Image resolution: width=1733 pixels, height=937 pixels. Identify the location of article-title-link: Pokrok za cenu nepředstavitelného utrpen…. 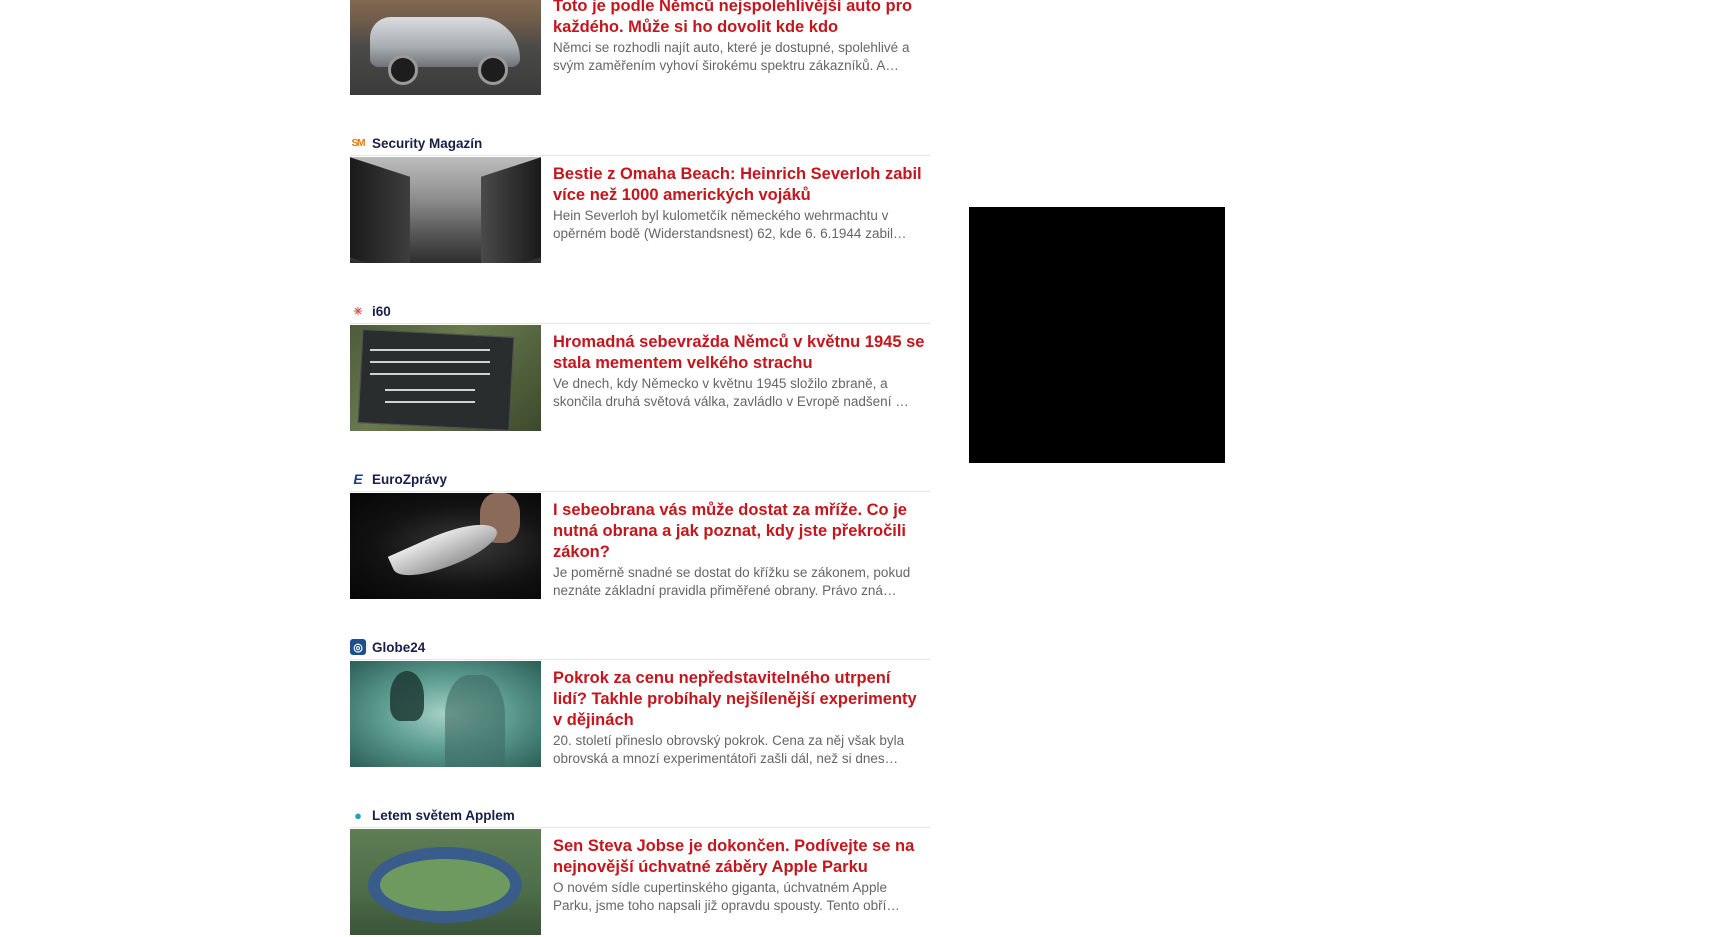
(740, 699).